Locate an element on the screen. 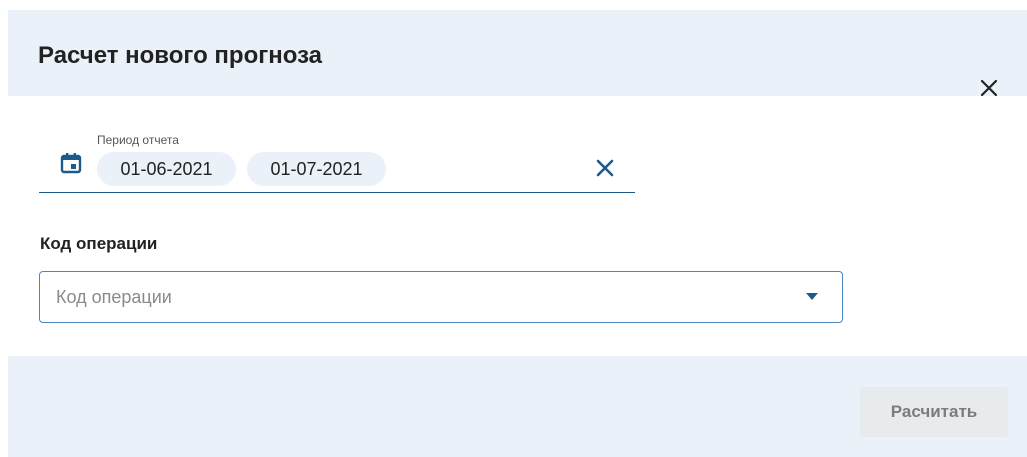 This screenshot has height=457, width=1027. period-start-chip: 01-06-2021 is located at coordinates (166, 169).